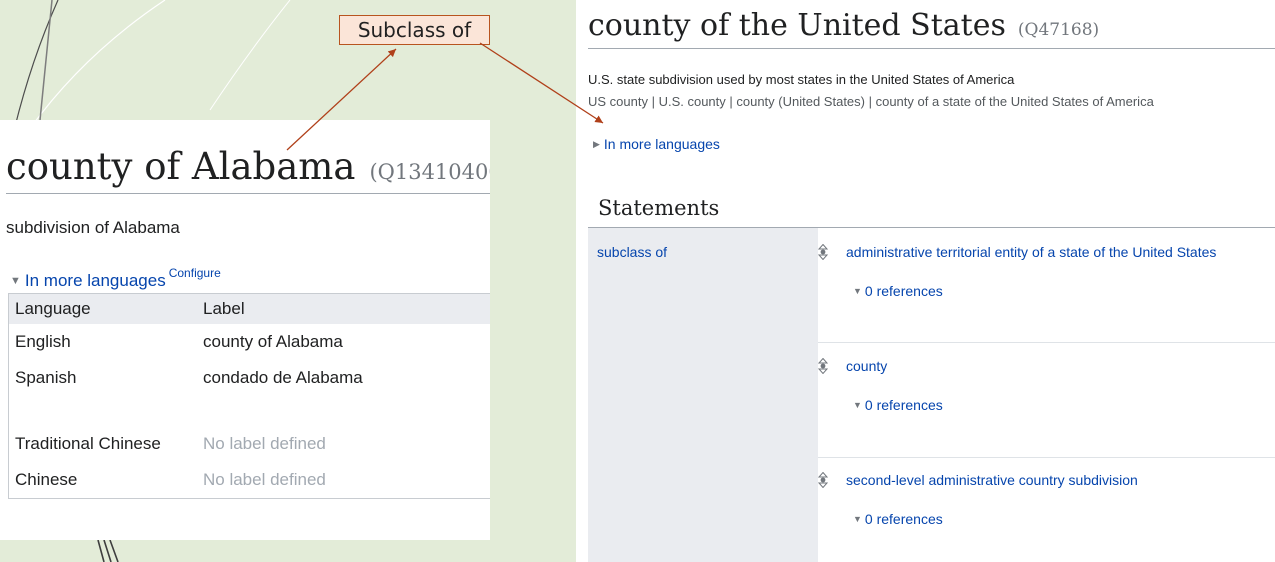 This screenshot has width=1275, height=562. What do you see at coordinates (224, 308) in the screenshot?
I see `label-column-header: Label` at bounding box center [224, 308].